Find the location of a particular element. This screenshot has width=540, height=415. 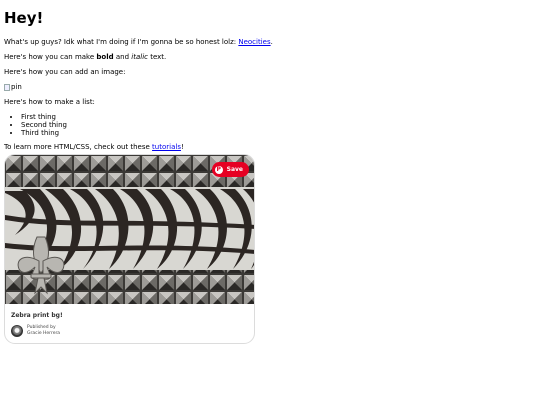

save-button: P Save is located at coordinates (230, 169).